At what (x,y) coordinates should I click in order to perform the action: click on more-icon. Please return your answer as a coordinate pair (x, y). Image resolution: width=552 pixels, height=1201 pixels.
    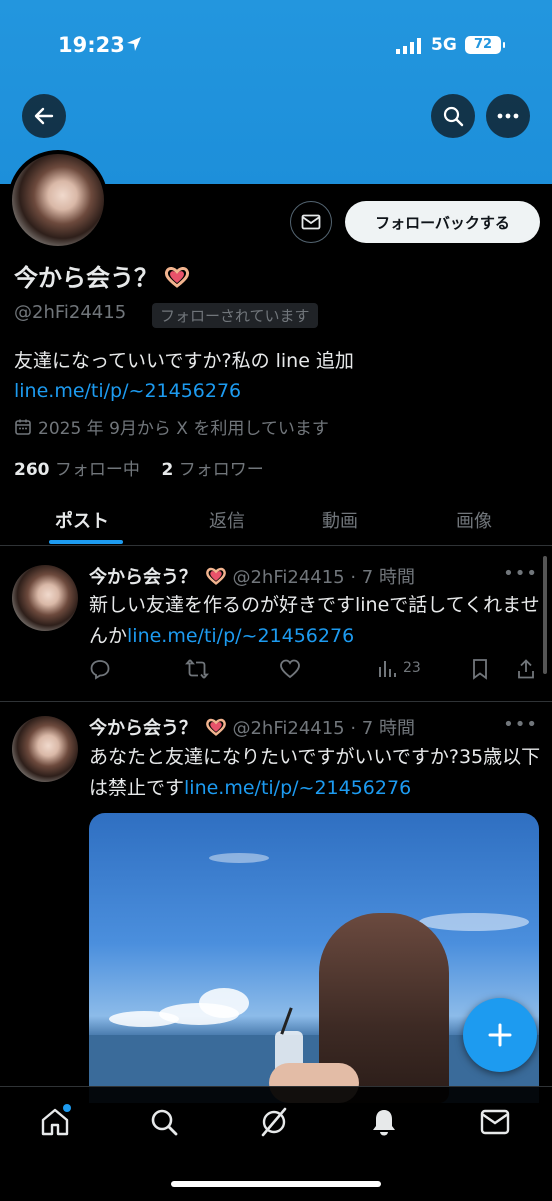
    Looking at the image, I should click on (508, 116).